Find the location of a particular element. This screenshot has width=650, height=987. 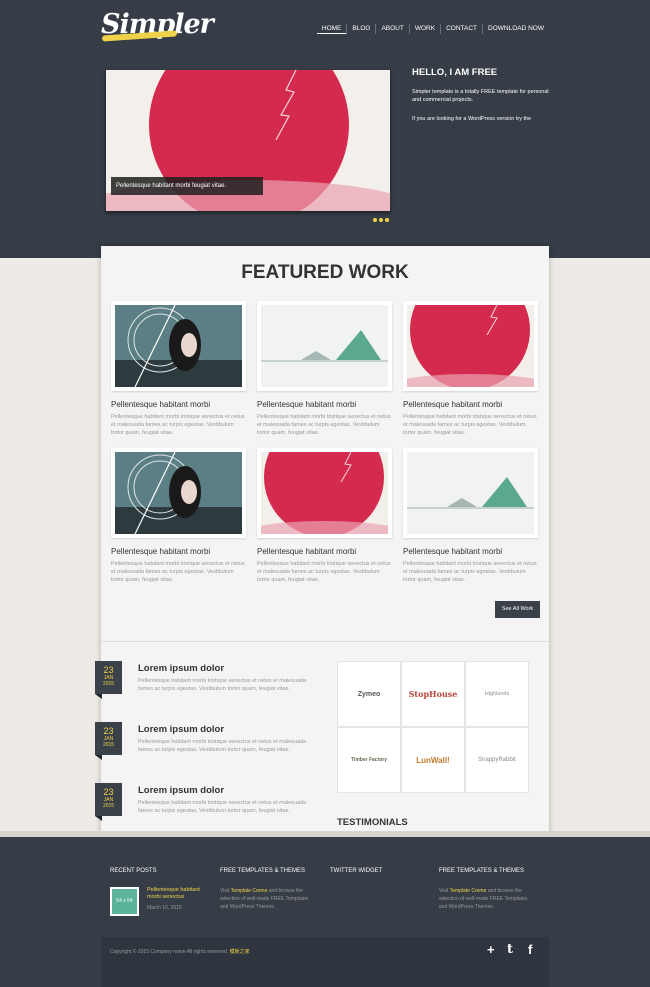

see-all-work-button: See All Work is located at coordinates (517, 609).